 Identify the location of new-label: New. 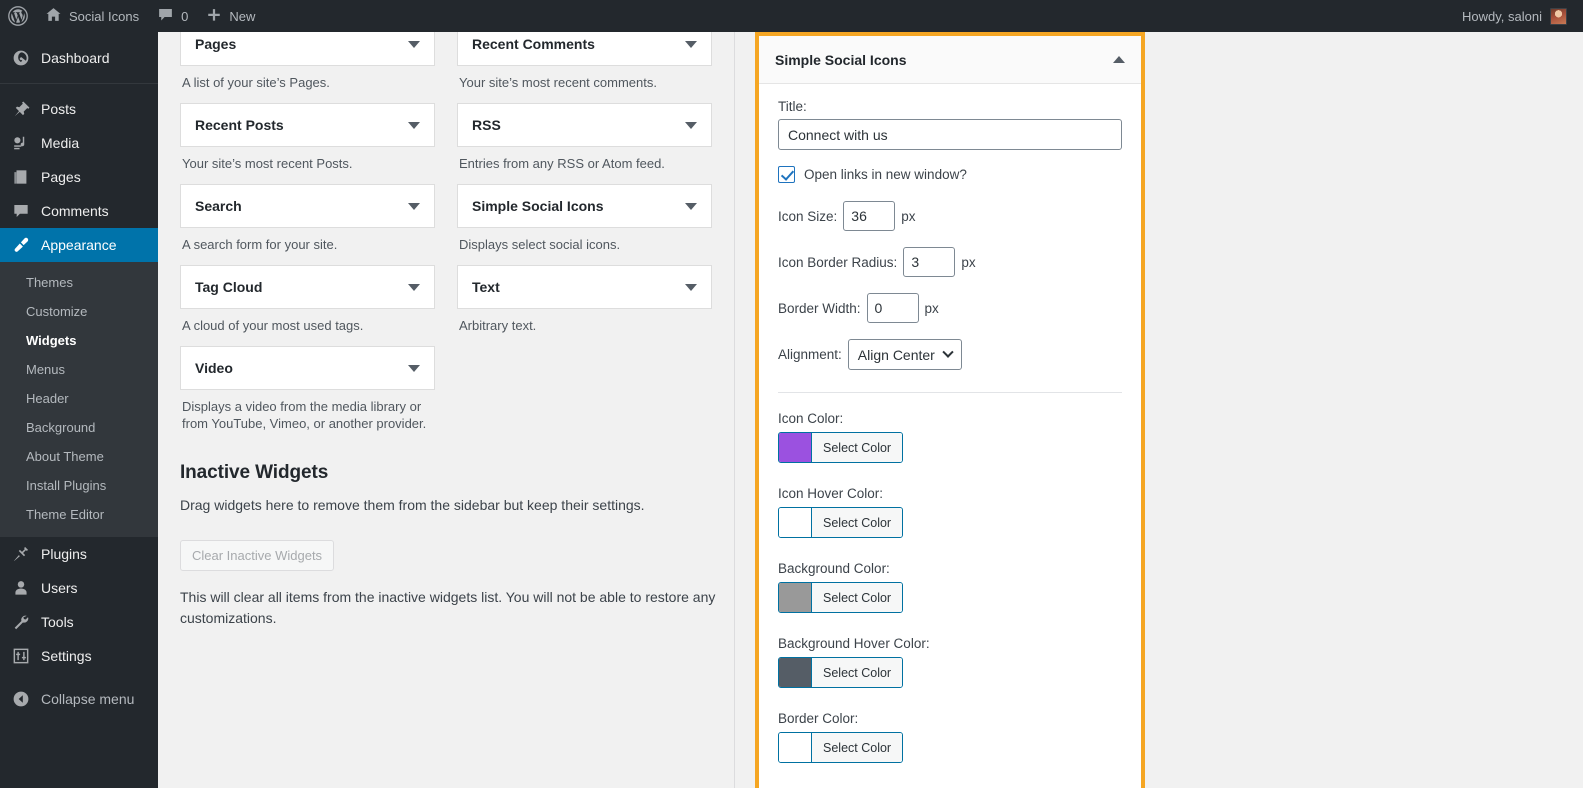
(242, 16).